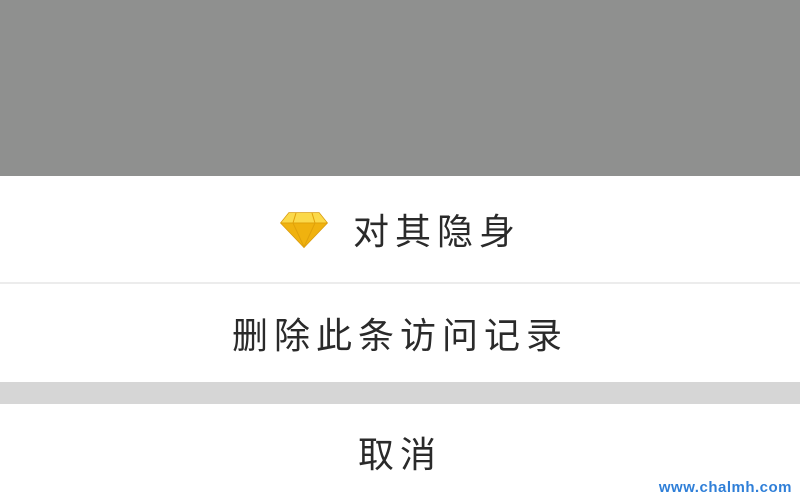  I want to click on diamond-icon, so click(304, 229).